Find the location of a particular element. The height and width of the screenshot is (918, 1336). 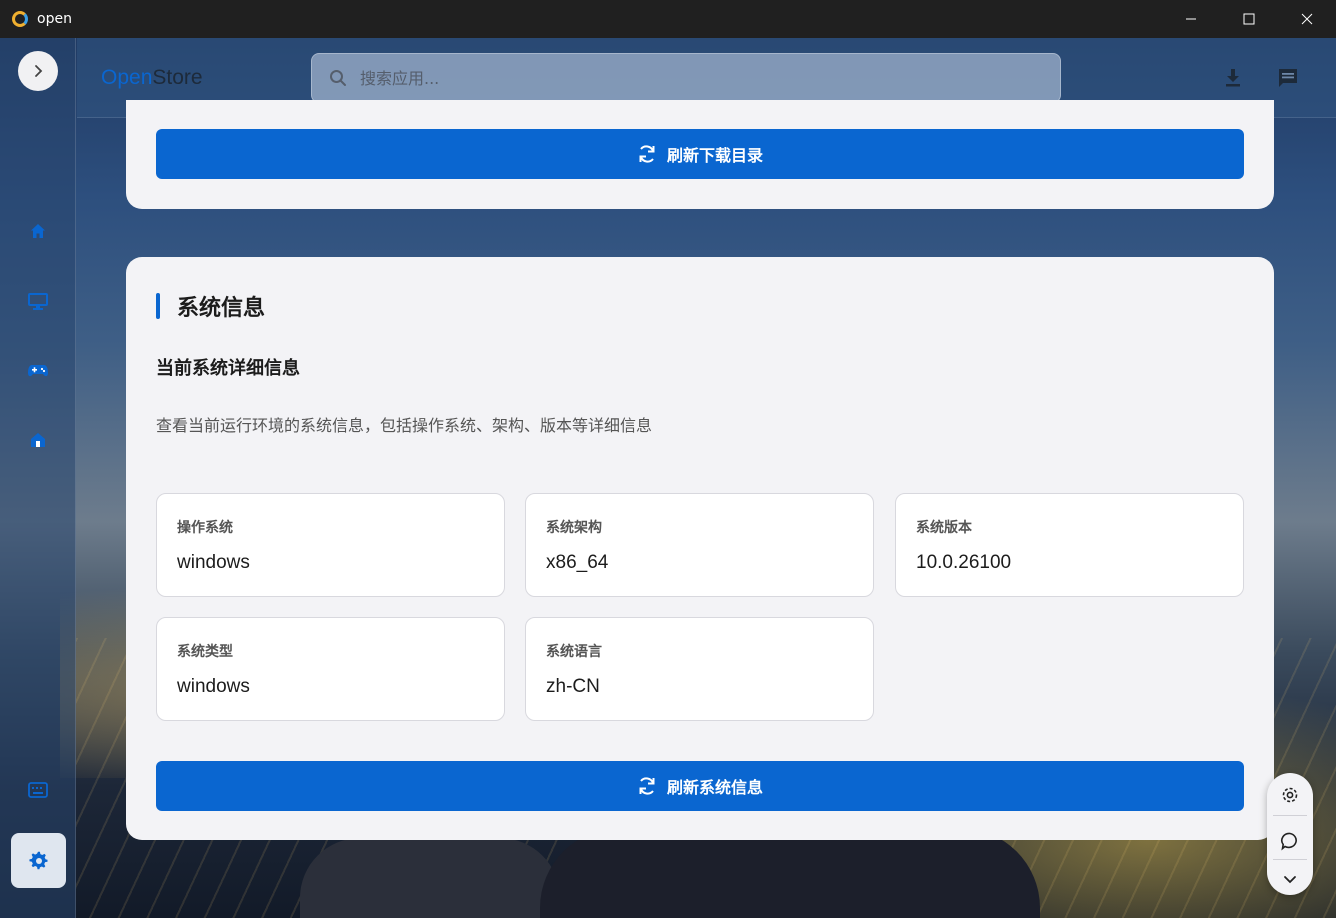

close-icon is located at coordinates (1307, 19).